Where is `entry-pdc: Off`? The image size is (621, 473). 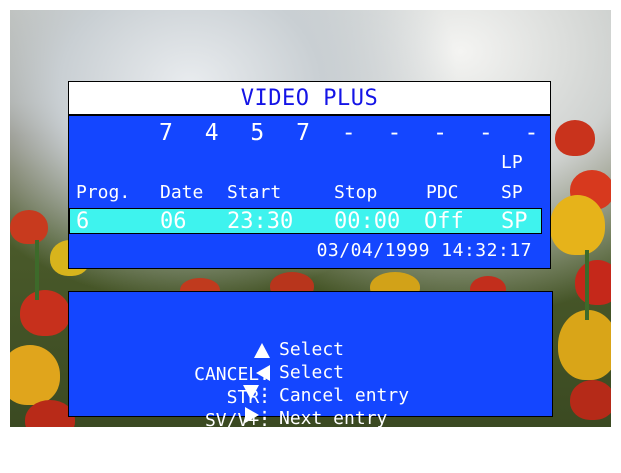 entry-pdc: Off is located at coordinates (444, 221).